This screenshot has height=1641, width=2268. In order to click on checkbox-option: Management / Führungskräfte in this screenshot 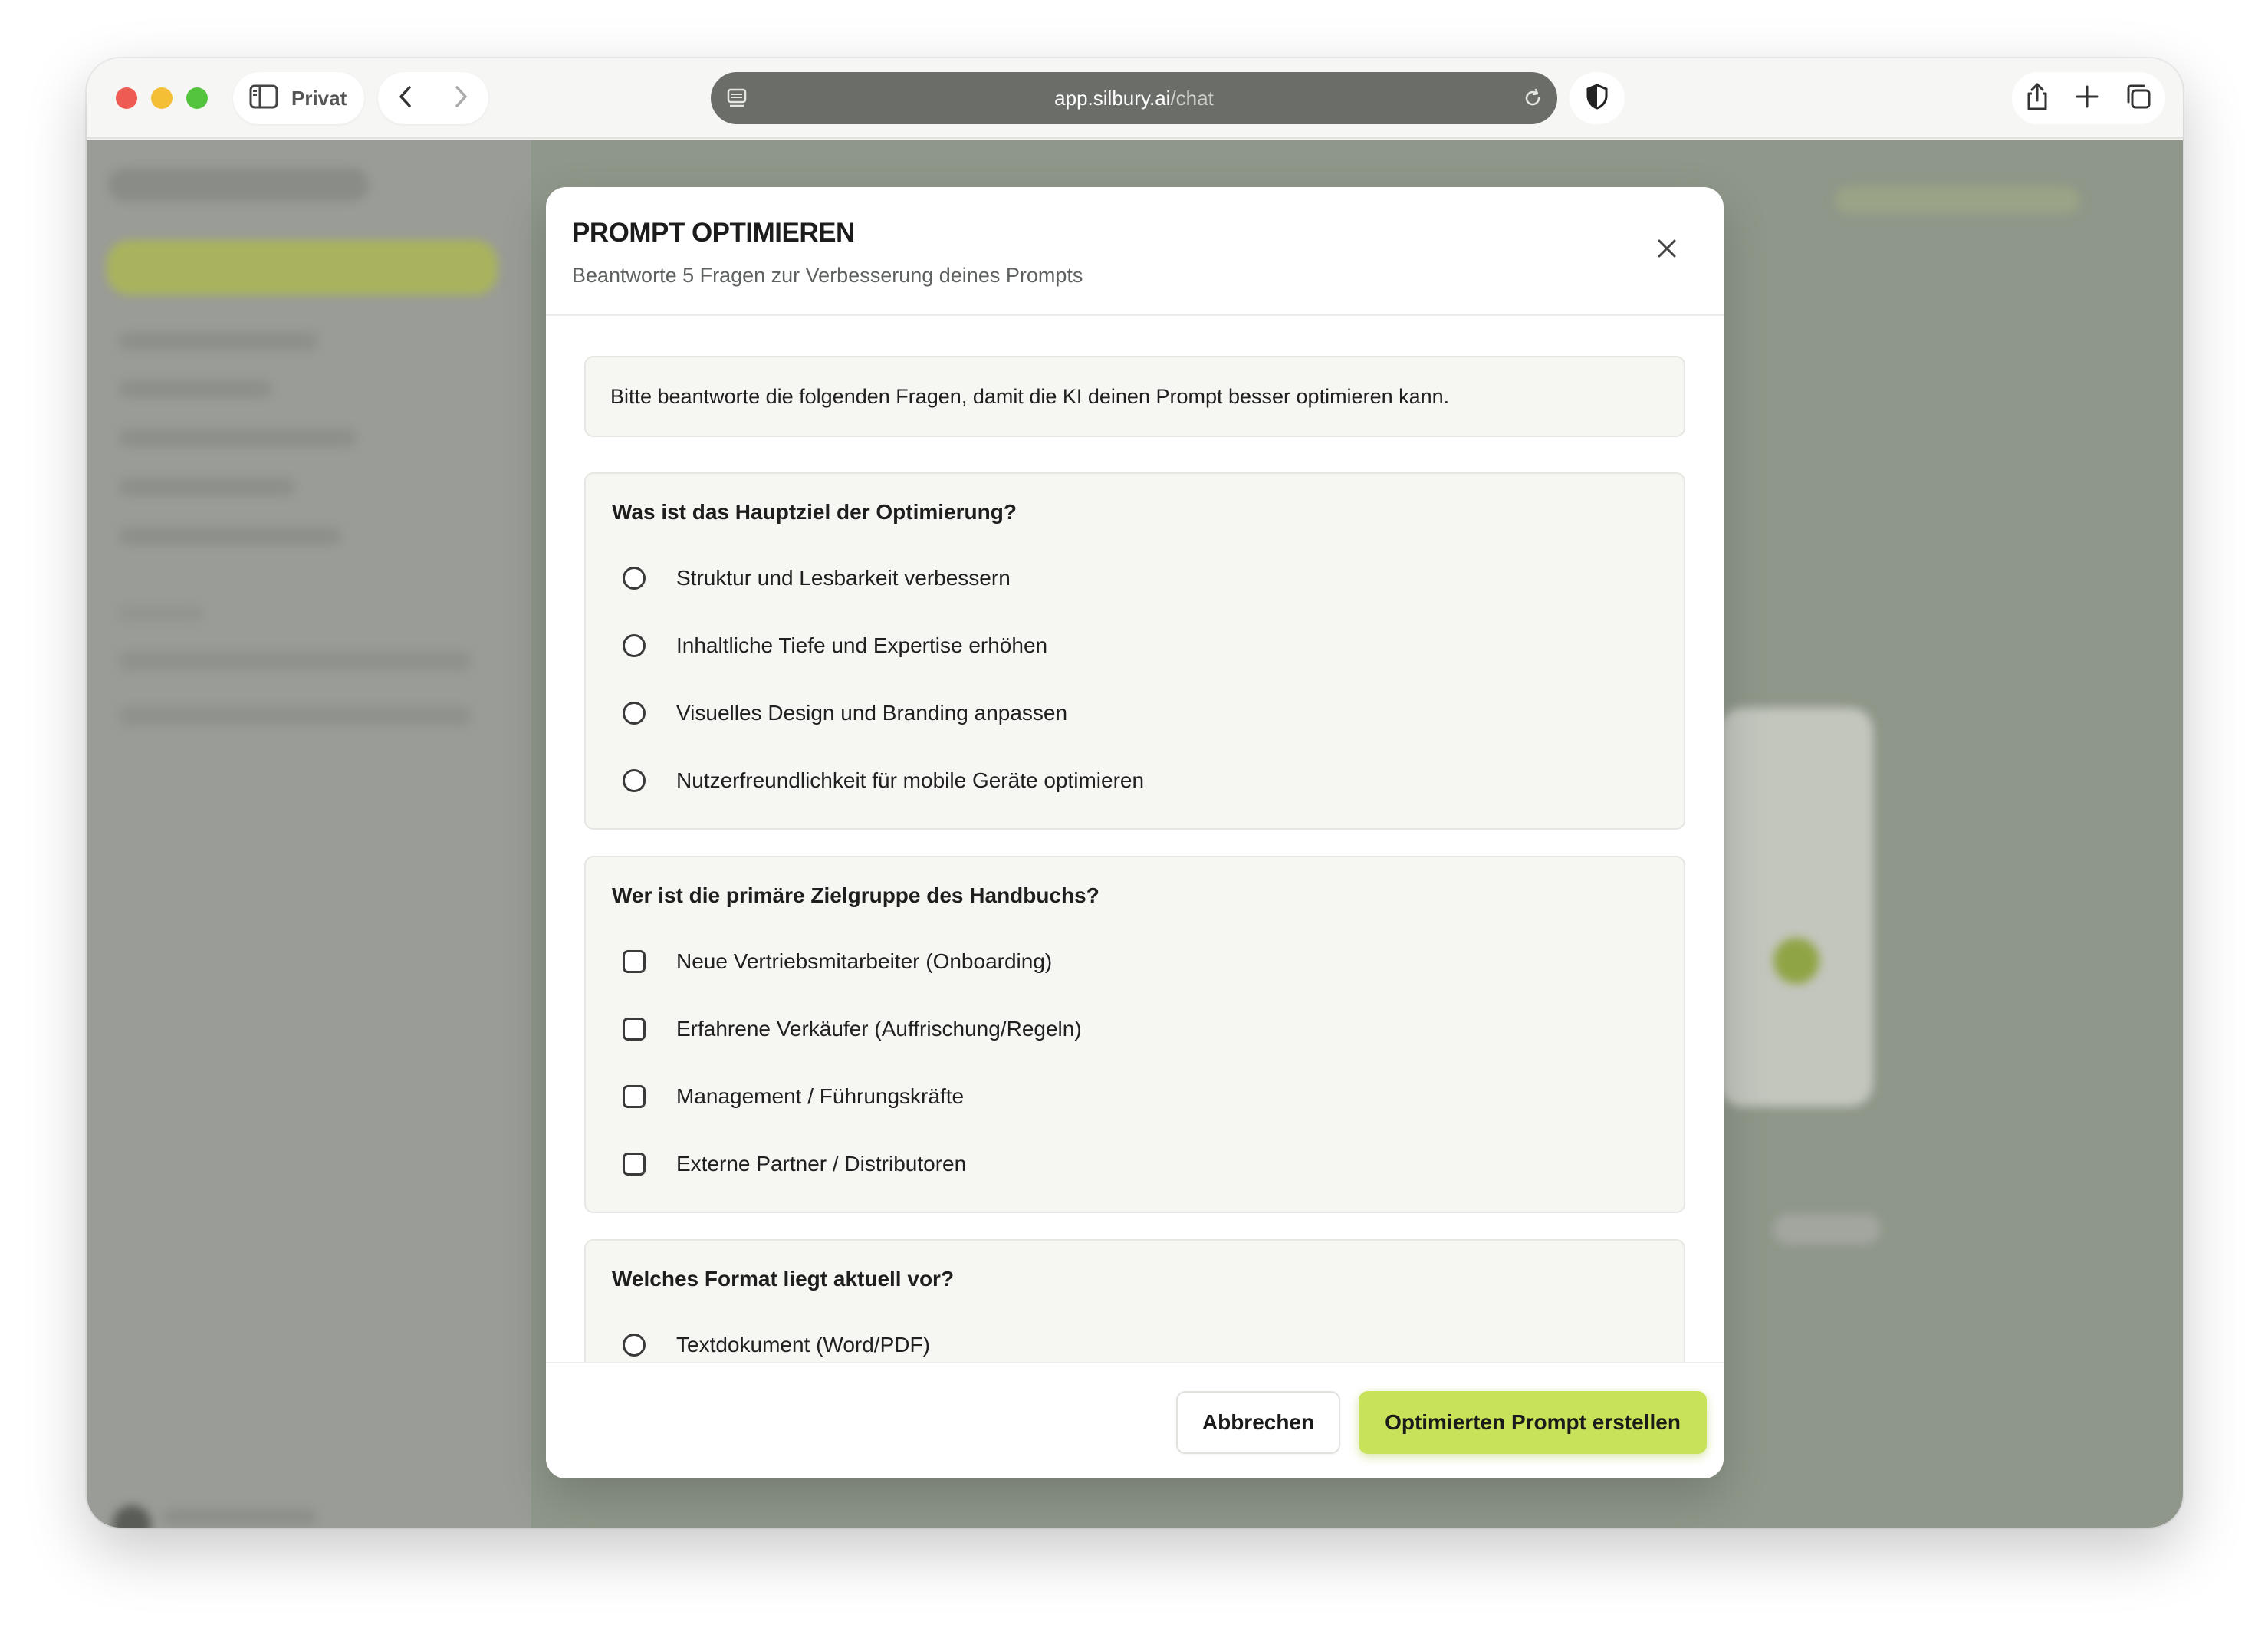, I will do `click(793, 1097)`.